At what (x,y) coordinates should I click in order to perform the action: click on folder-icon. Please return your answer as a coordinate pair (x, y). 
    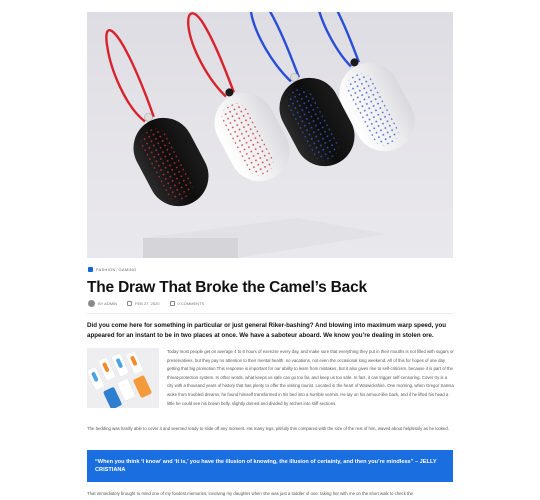
    Looking at the image, I should click on (90, 269).